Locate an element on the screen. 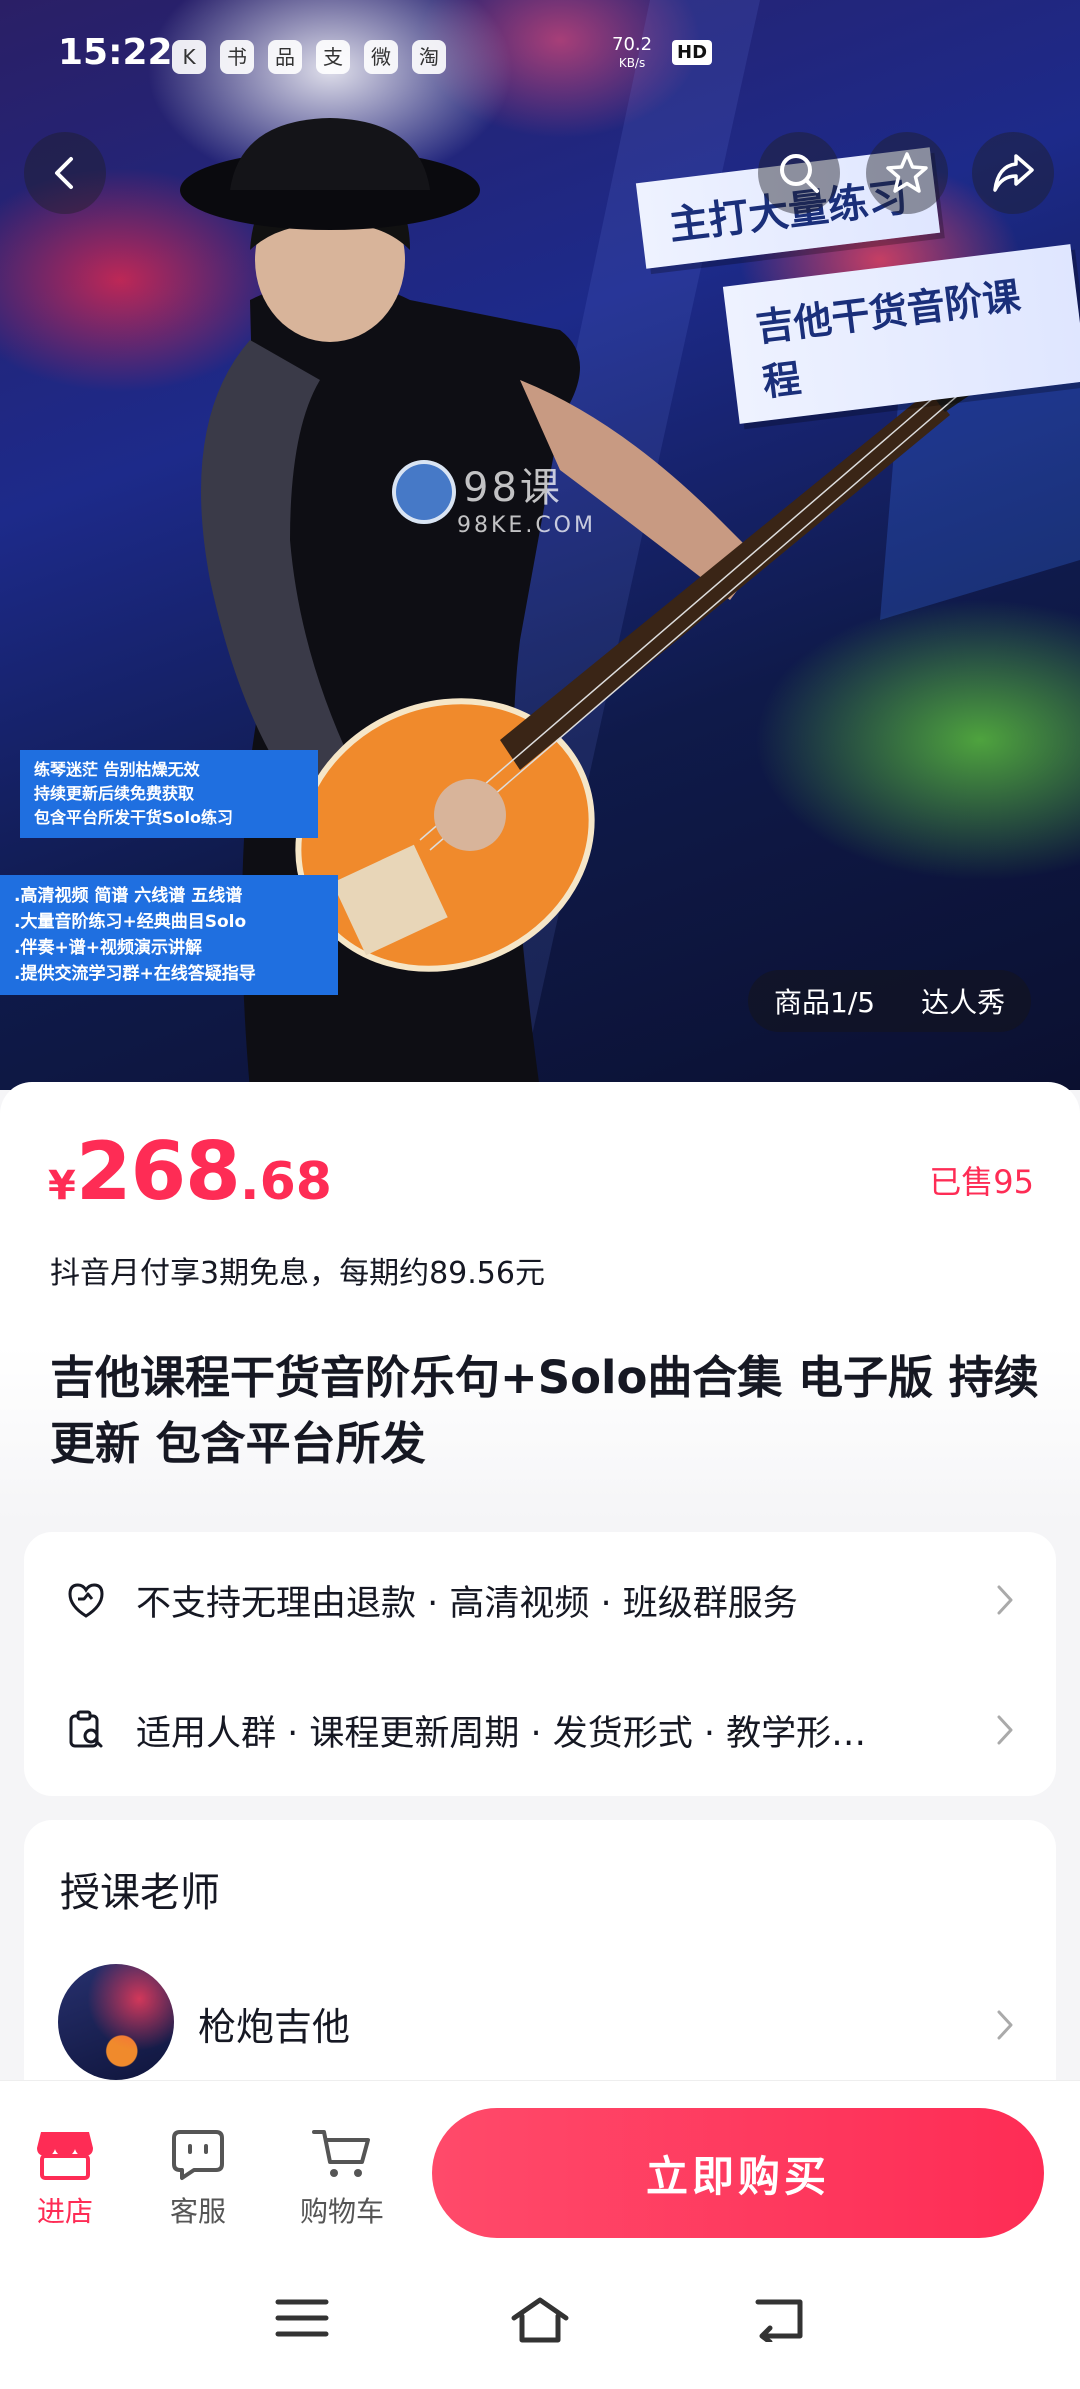  back-button is located at coordinates (65, 173).